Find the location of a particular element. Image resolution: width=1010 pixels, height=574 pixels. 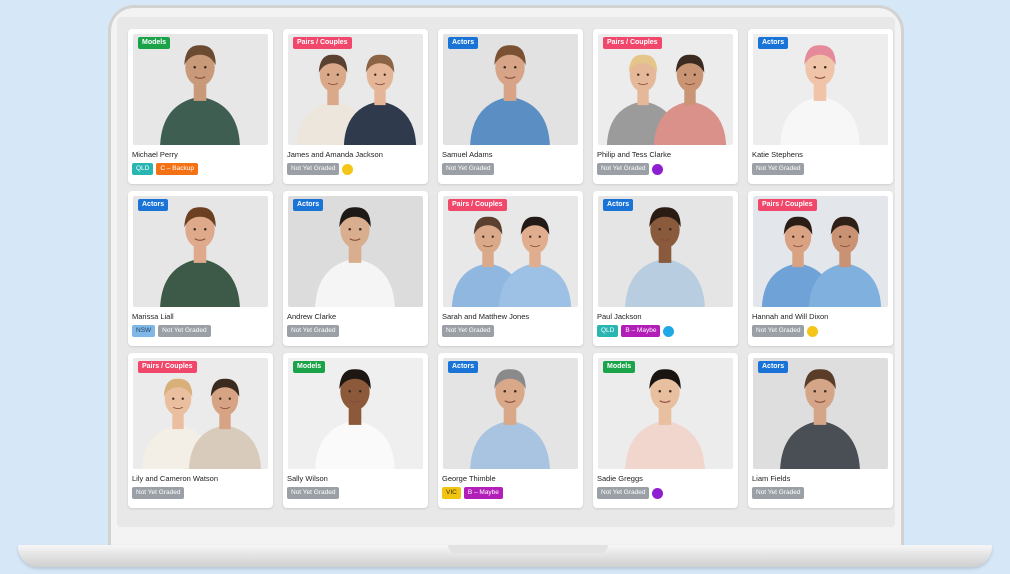

tag-row: QLD B – Maybe is located at coordinates (636, 331).